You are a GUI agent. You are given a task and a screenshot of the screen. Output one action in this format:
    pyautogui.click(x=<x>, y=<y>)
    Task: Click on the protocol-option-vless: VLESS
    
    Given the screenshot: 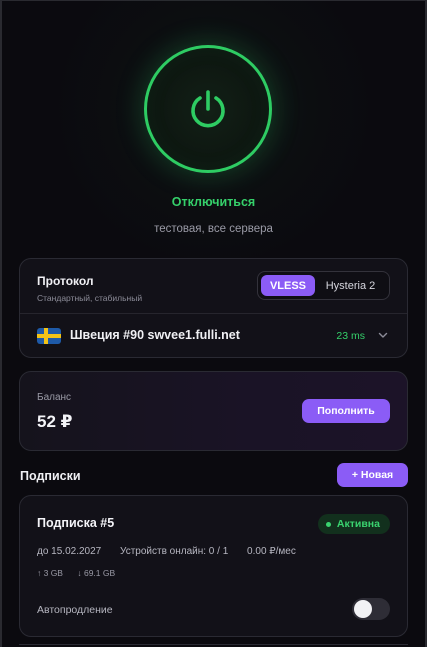 What is the action you would take?
    pyautogui.click(x=288, y=285)
    